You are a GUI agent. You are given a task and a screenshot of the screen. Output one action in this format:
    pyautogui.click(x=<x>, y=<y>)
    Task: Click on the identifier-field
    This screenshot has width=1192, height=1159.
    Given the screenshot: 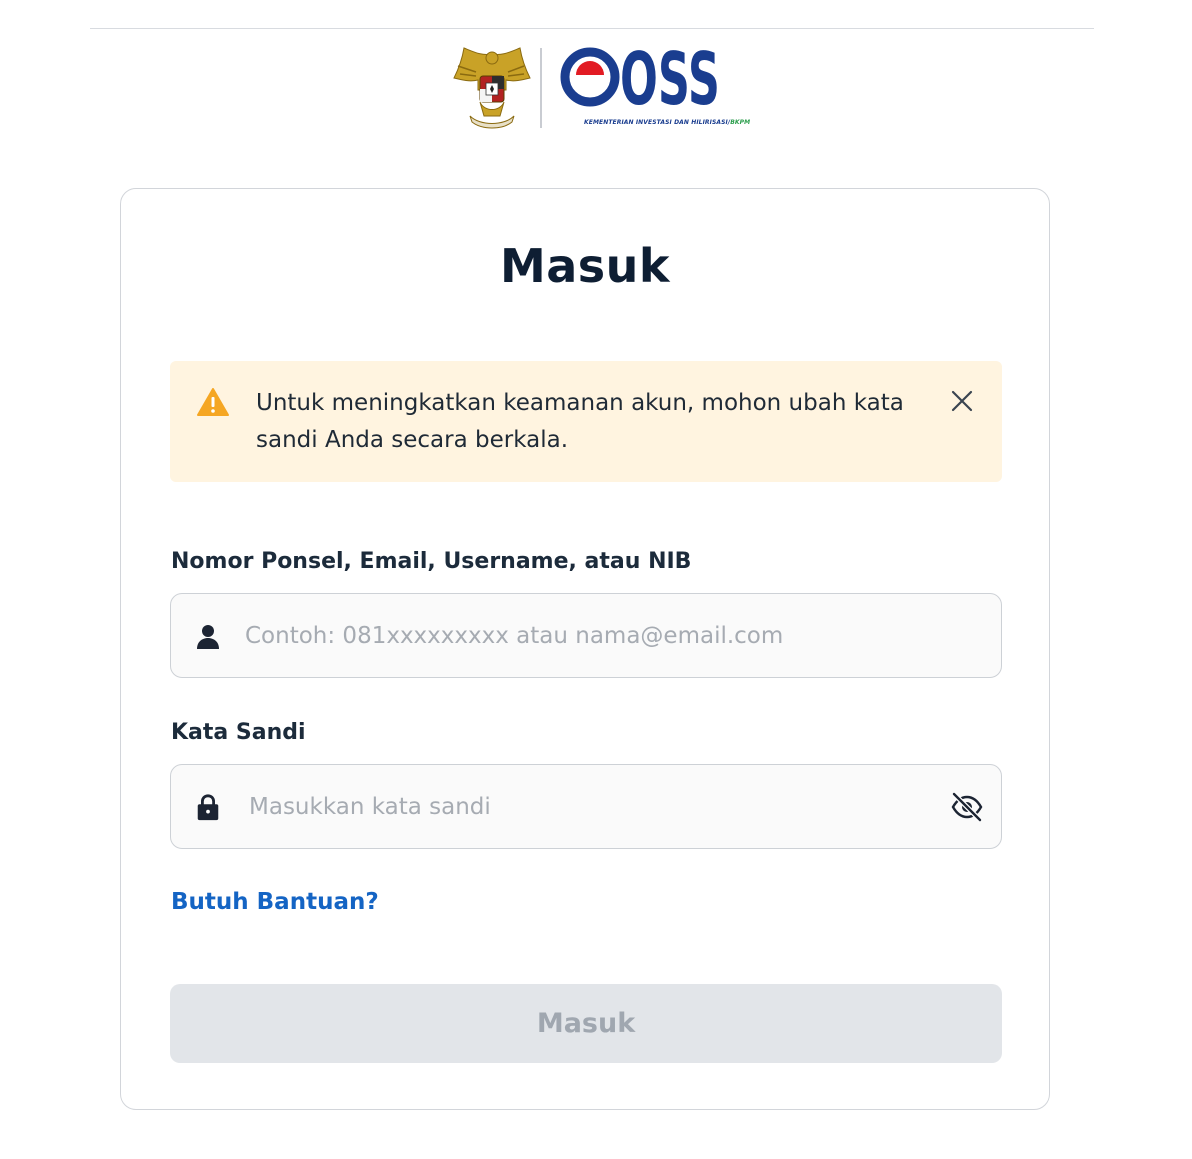 What is the action you would take?
    pyautogui.click(x=586, y=635)
    